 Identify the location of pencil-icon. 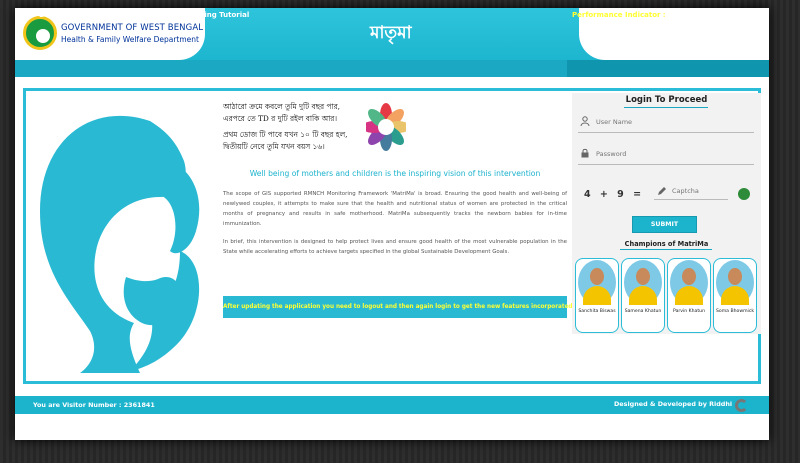
(662, 191).